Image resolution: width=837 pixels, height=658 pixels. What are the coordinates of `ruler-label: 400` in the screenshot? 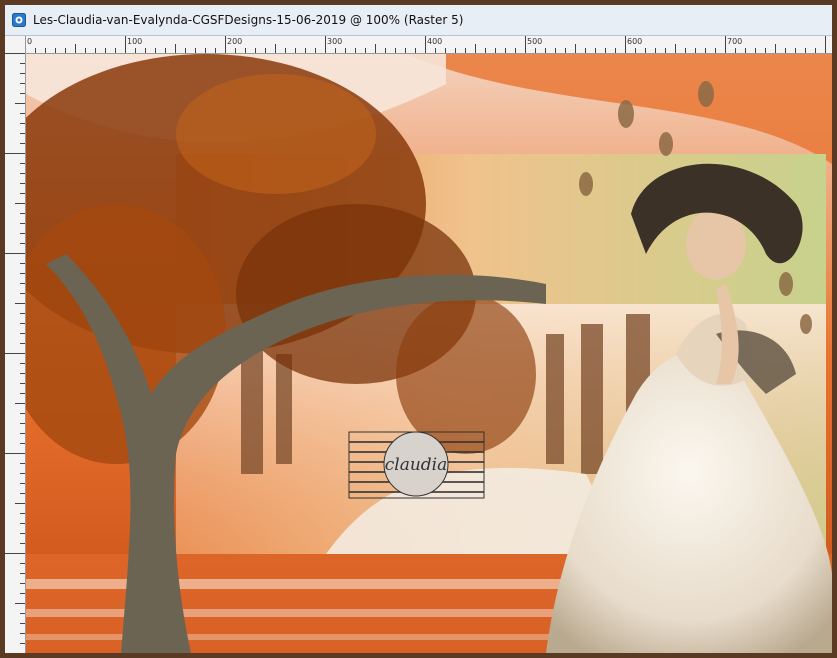 It's located at (435, 41).